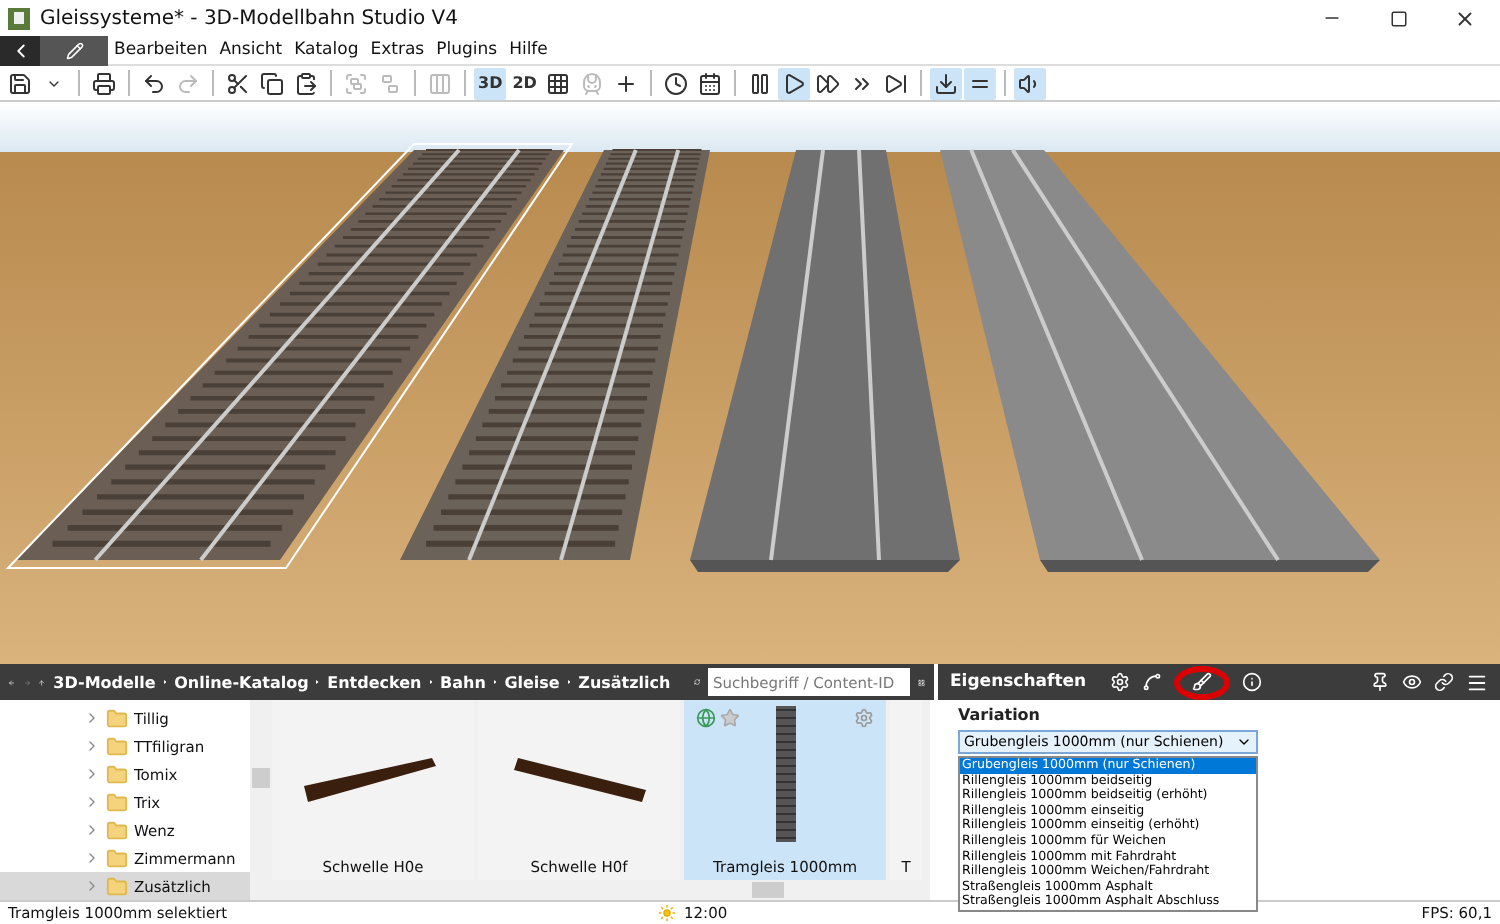  Describe the element at coordinates (154, 83) in the screenshot. I see `undo-icon` at that location.